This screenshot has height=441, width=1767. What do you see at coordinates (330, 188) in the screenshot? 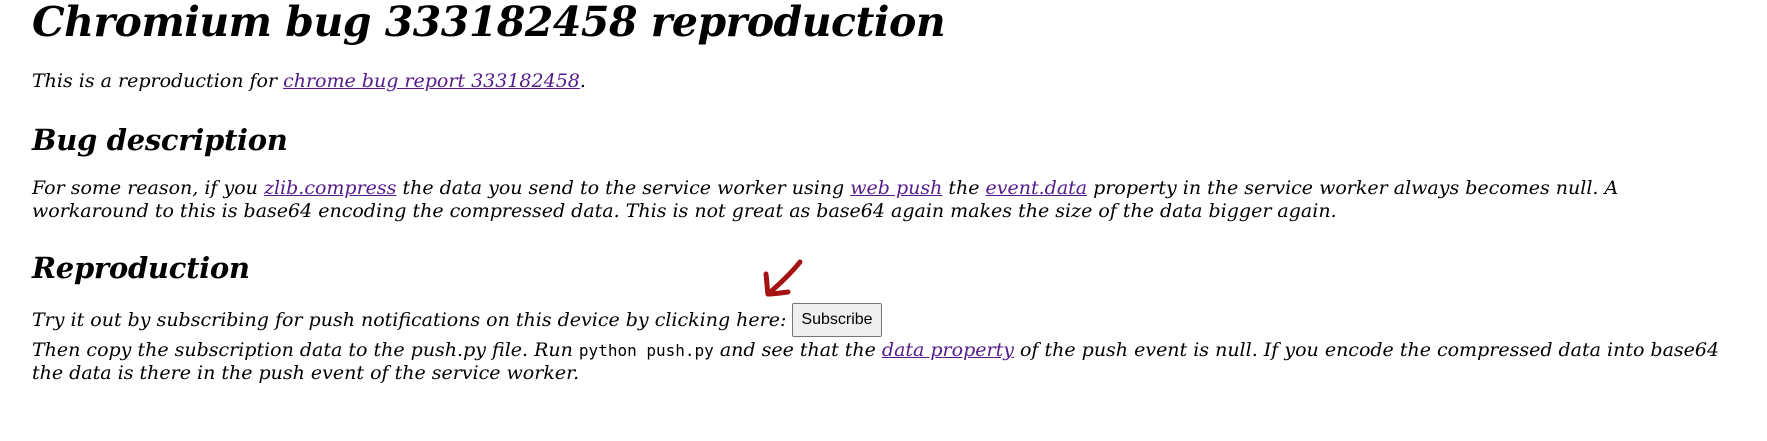
I see `zlib-compress-link: zlib.compress` at bounding box center [330, 188].